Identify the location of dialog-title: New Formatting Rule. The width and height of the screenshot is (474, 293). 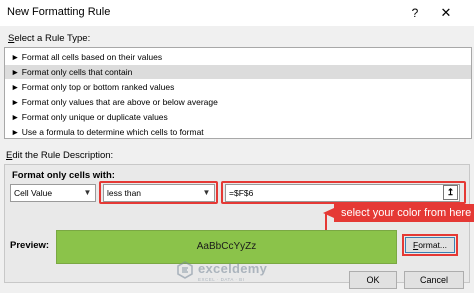
(59, 12).